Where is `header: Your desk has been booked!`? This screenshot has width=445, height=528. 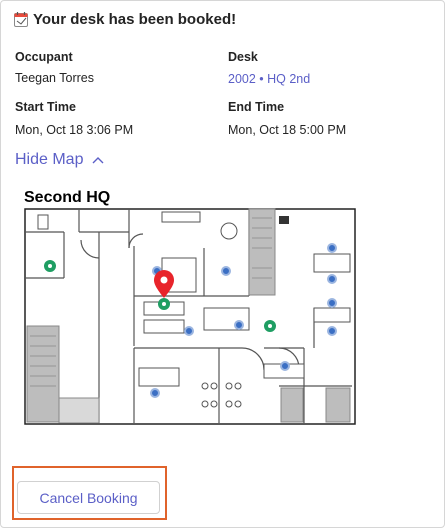
header: Your desk has been booked! is located at coordinates (125, 19).